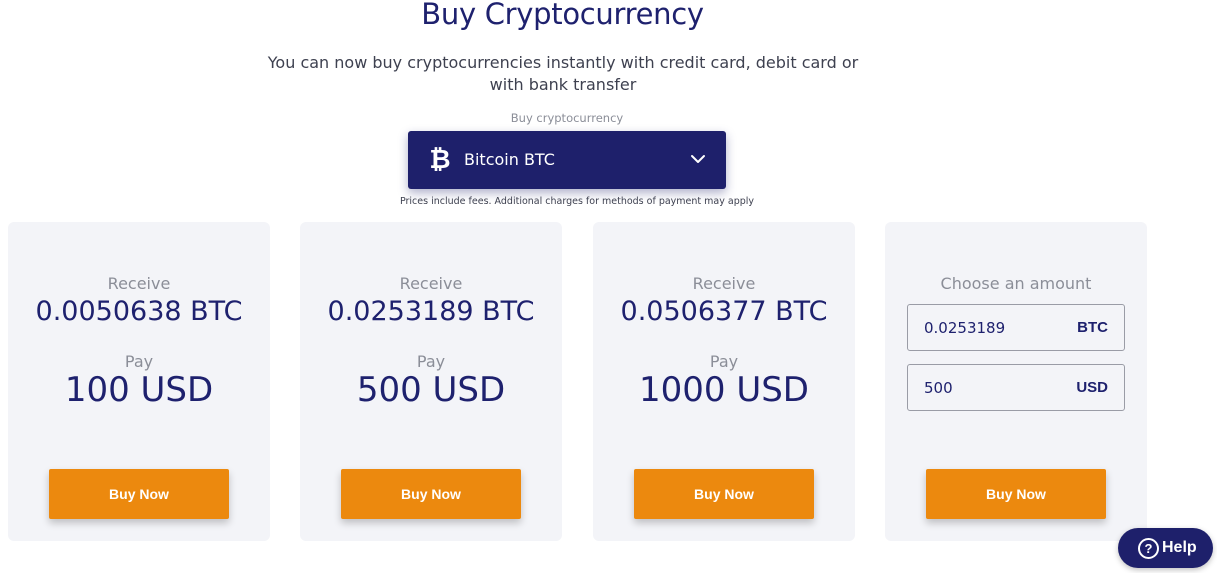 Image resolution: width=1217 pixels, height=573 pixels. Describe the element at coordinates (139, 311) in the screenshot. I see `receive-amount: 0.0050638 BTC` at that location.